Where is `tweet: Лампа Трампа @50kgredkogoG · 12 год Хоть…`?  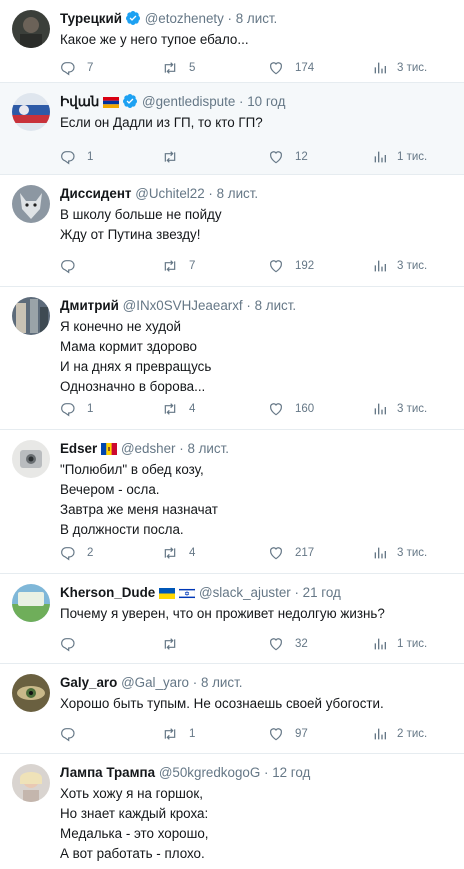
tweet: Лампа Трампа @50kgredkogoG · 12 год Хоть… is located at coordinates (232, 811).